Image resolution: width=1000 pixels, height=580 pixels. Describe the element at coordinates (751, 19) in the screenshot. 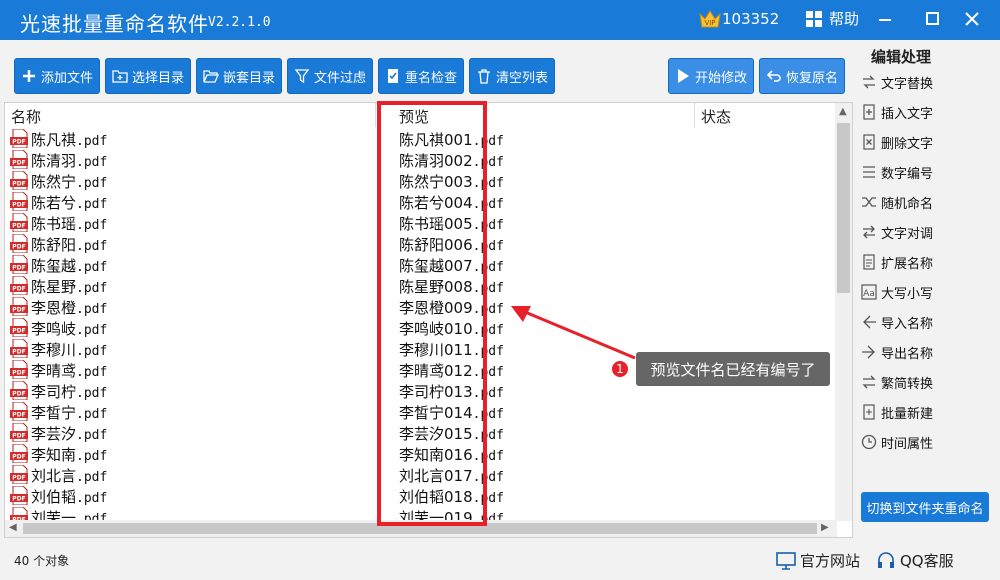

I see `vip-count: 103352` at that location.